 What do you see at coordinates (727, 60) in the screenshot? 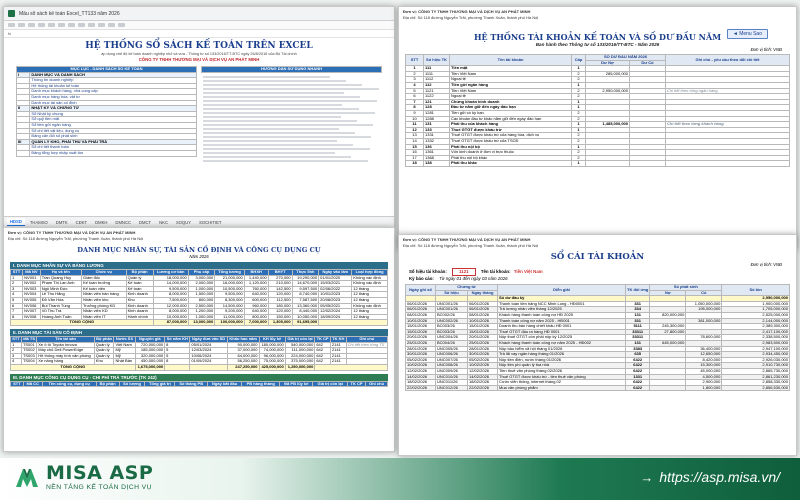
I see `col-note: Ghi chú - yêu cầu theo dõi chi tiết` at bounding box center [727, 60].